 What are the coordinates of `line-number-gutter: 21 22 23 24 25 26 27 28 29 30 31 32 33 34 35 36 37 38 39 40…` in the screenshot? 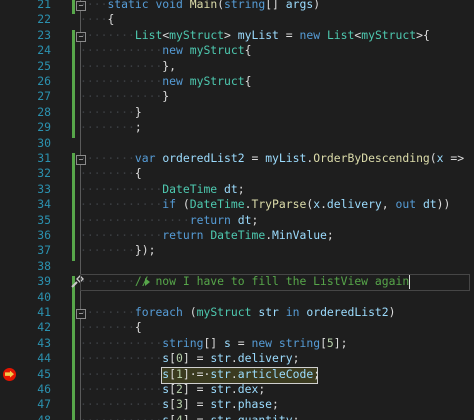 It's located at (52, 210).